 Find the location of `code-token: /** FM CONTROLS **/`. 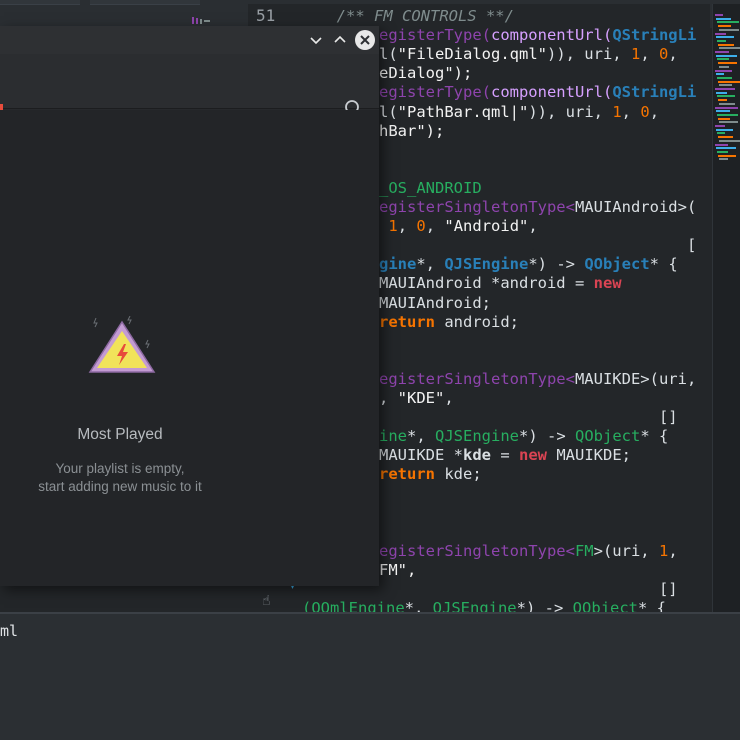

code-token: /** FM CONTROLS **/ is located at coordinates (416, 16).